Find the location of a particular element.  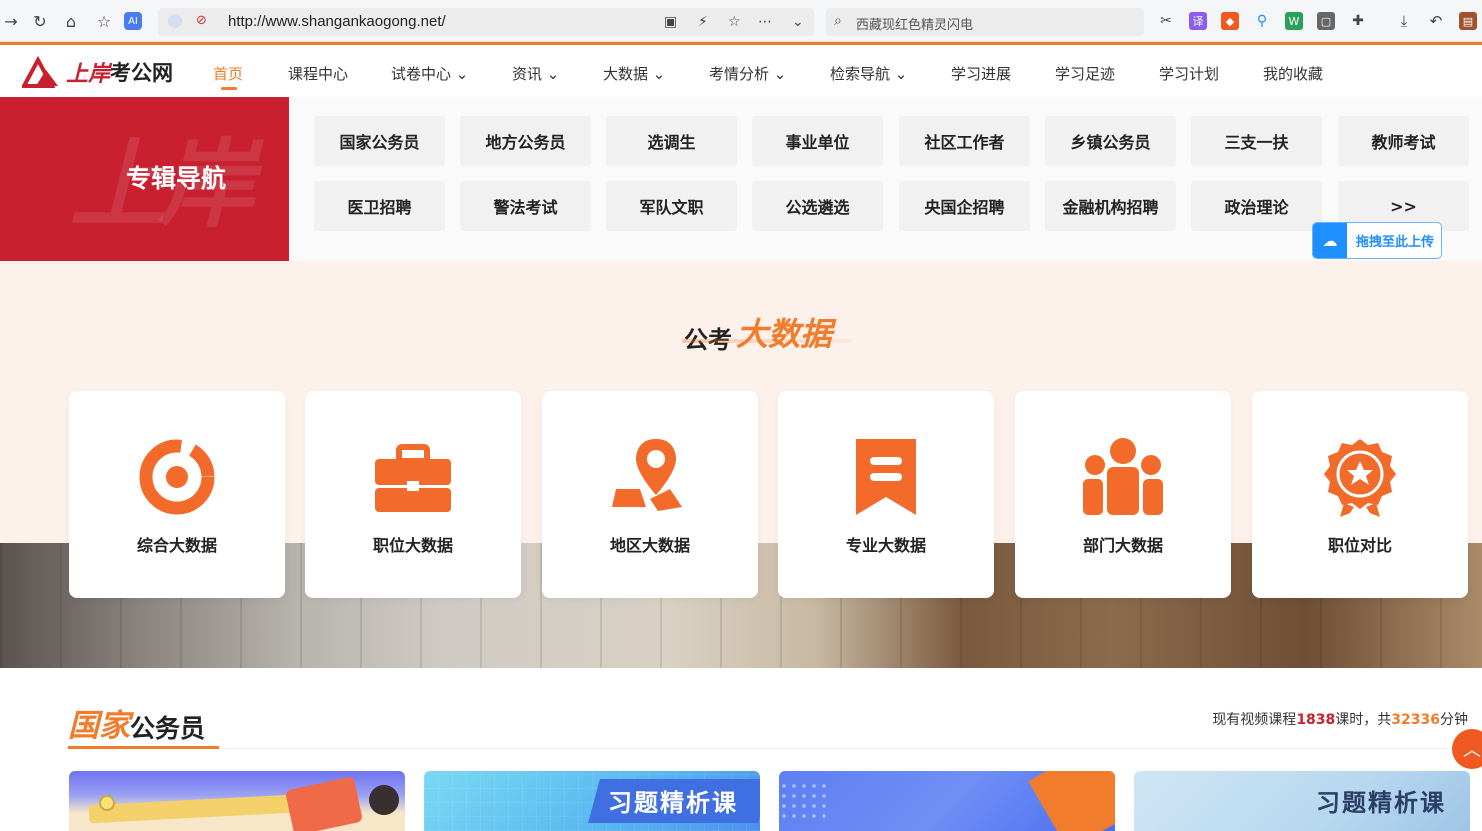

card-label: 综合大数据 is located at coordinates (176, 545).